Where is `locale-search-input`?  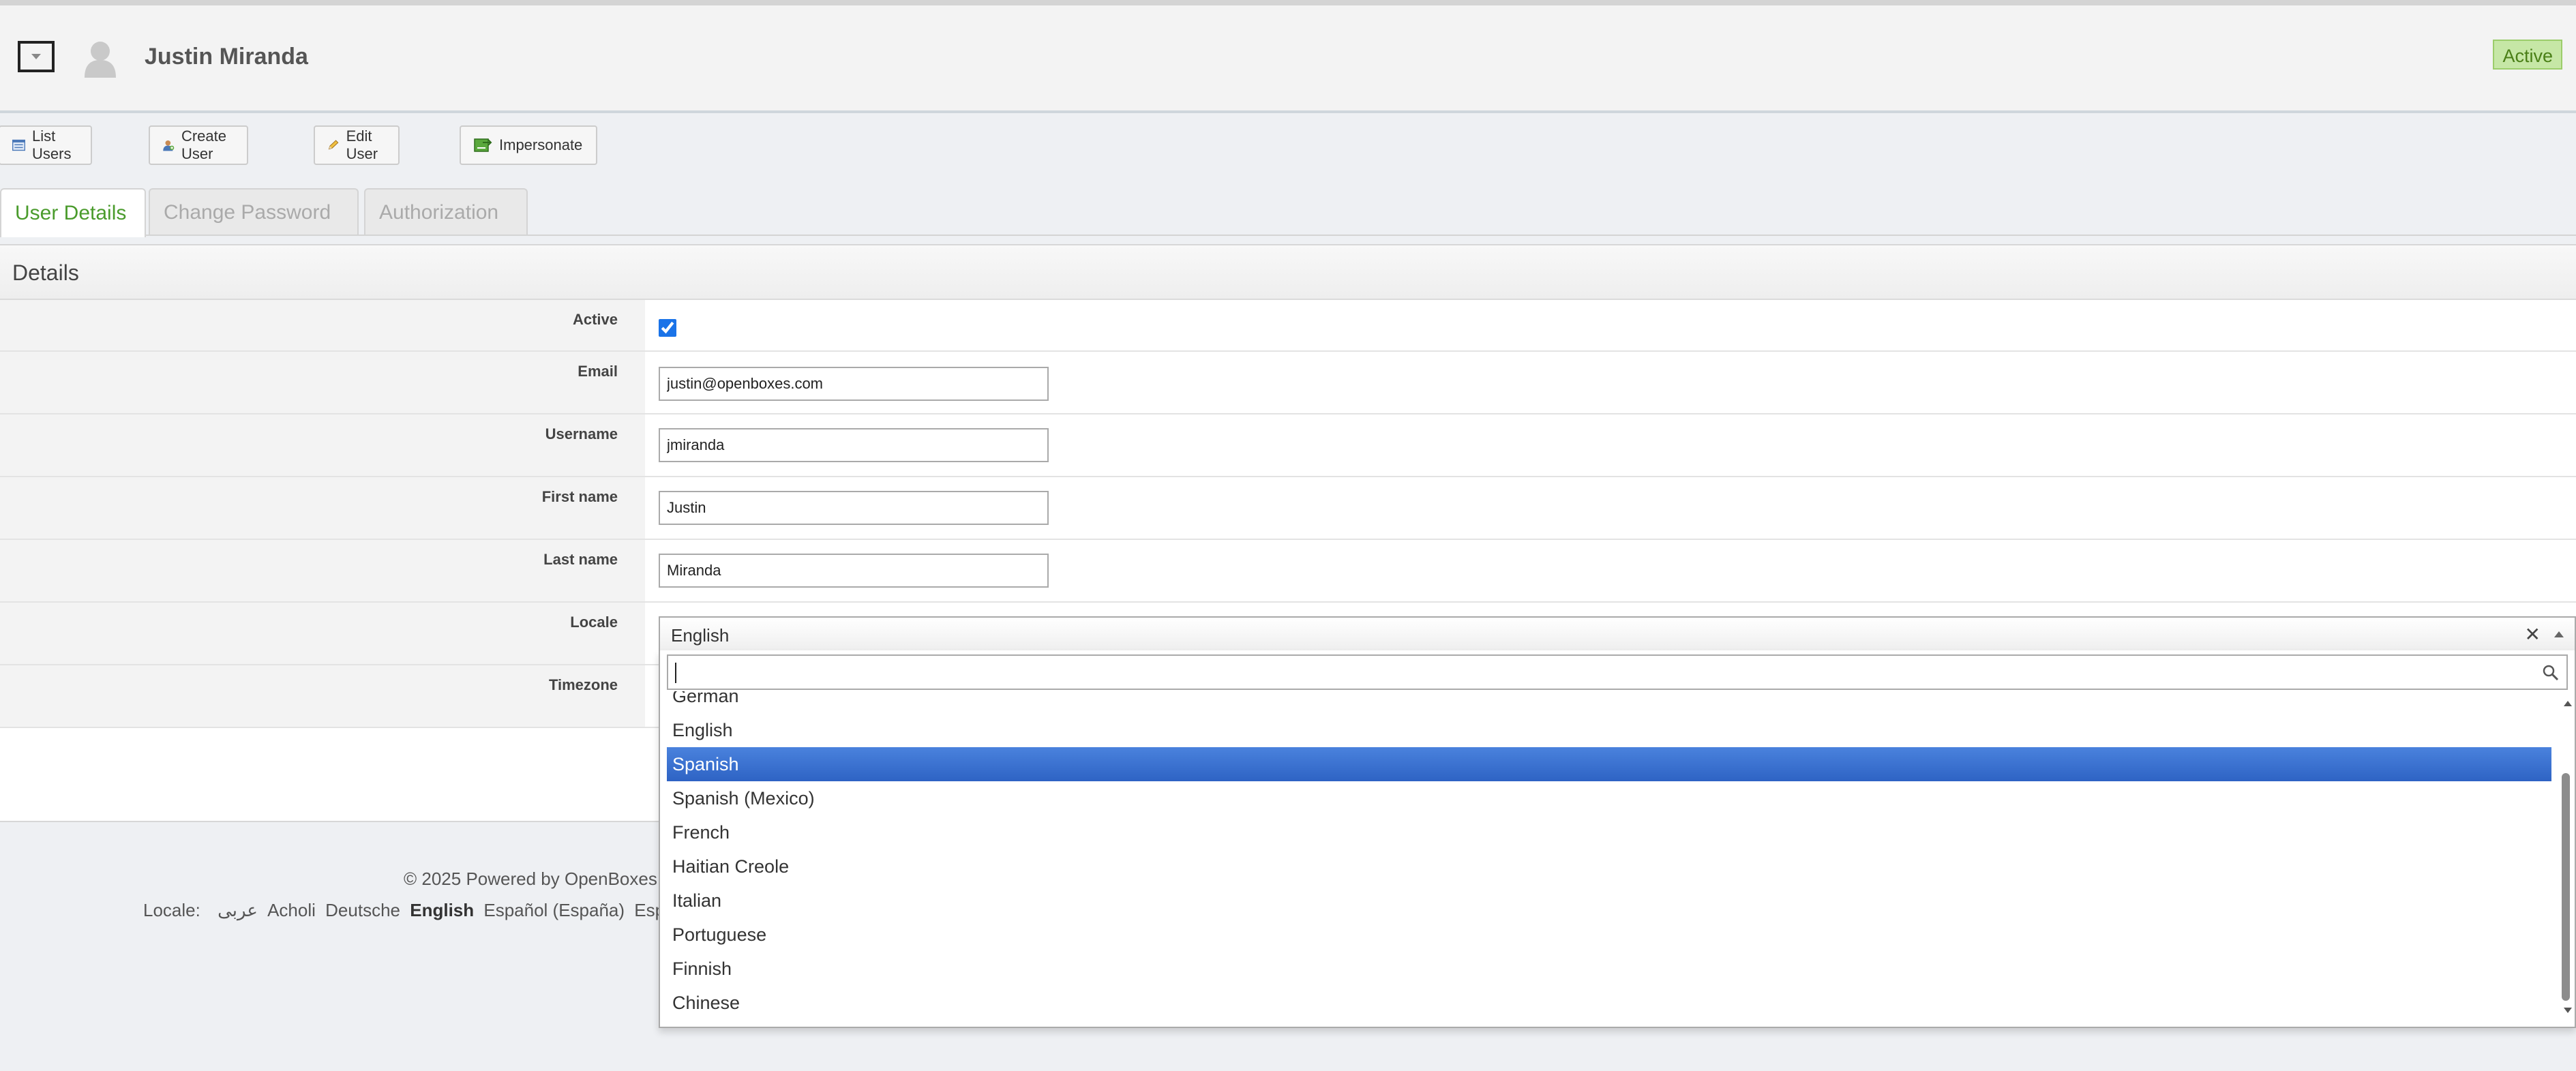
locale-search-input is located at coordinates (1617, 672).